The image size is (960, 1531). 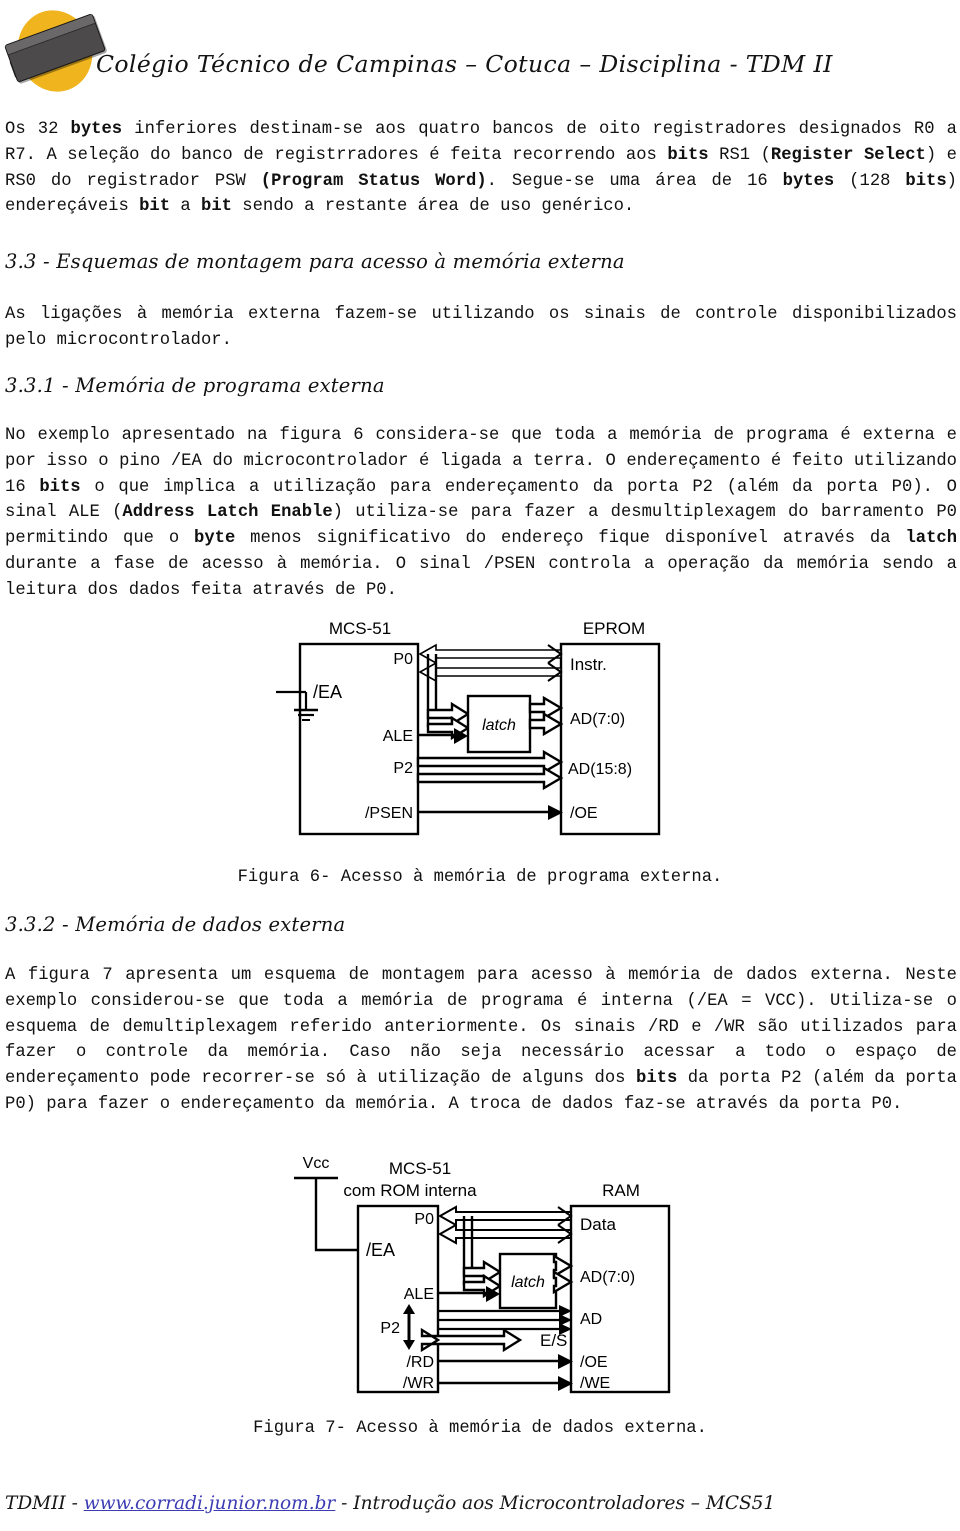 What do you see at coordinates (424, 1219) in the screenshot?
I see `f7-pin-p0: P0` at bounding box center [424, 1219].